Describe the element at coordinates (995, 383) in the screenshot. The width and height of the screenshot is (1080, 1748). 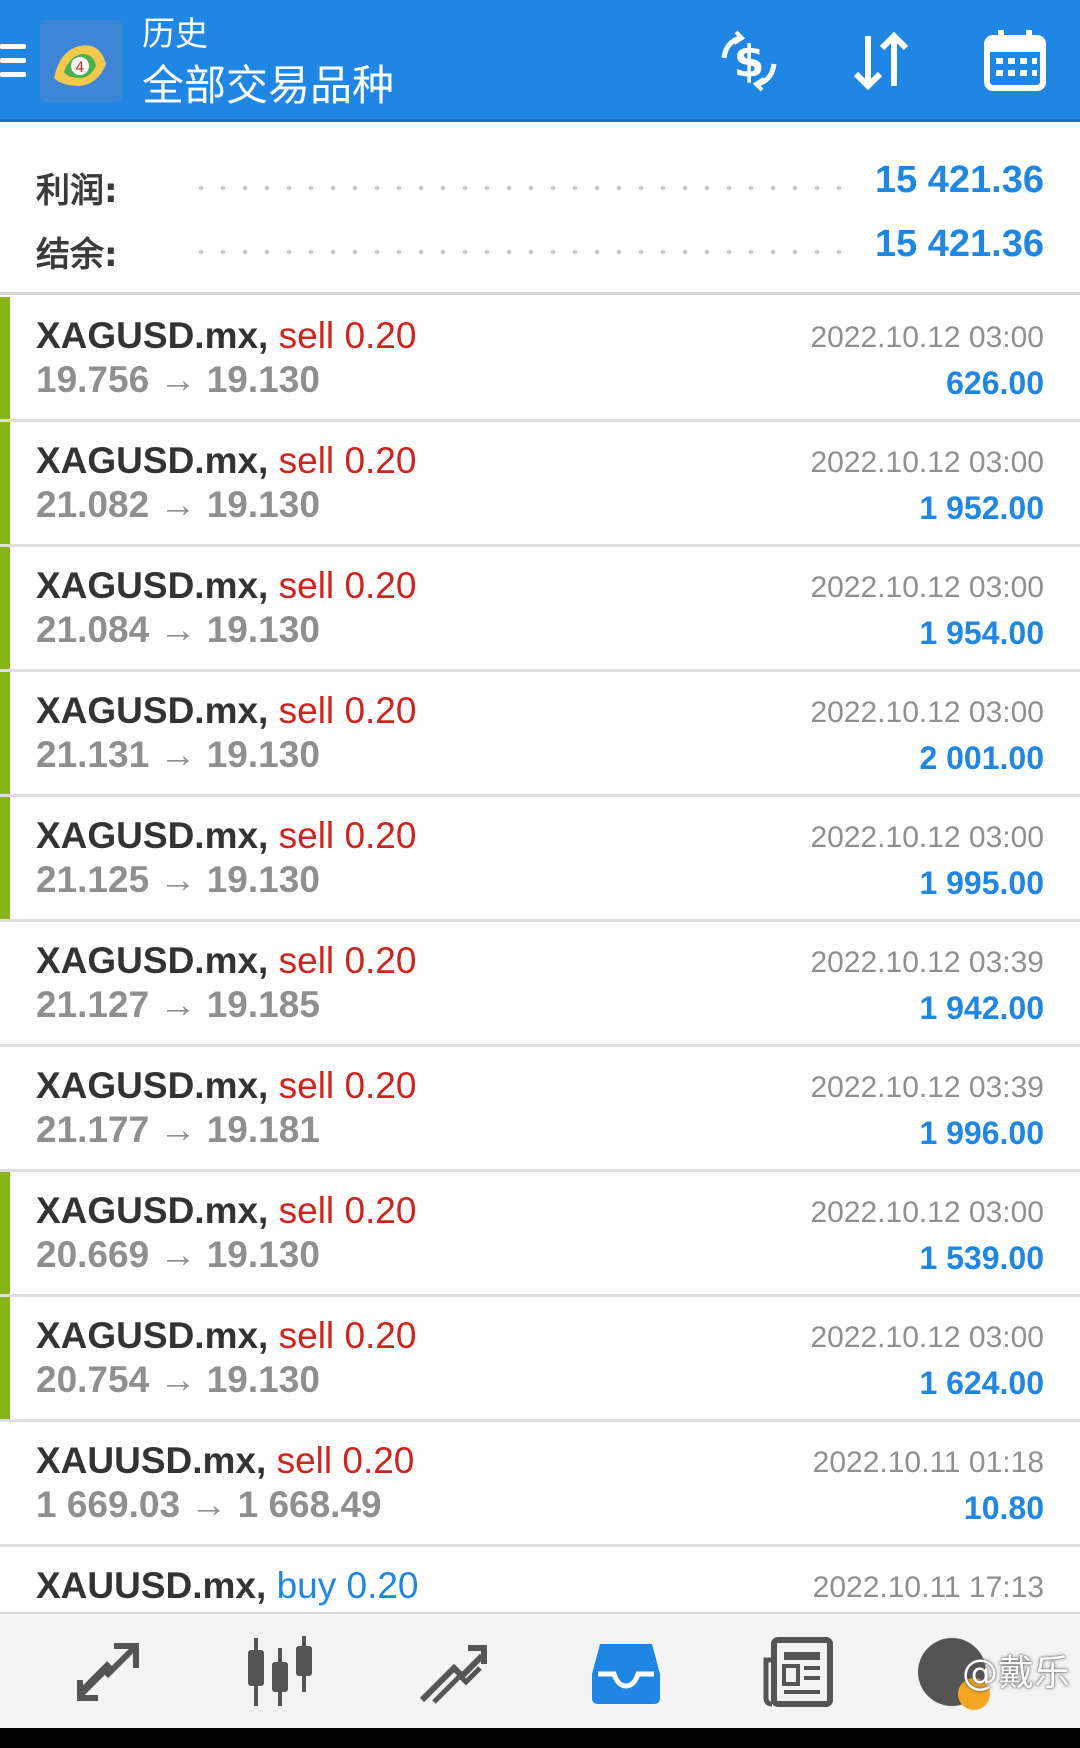
I see `trade-profit: 626.00` at that location.